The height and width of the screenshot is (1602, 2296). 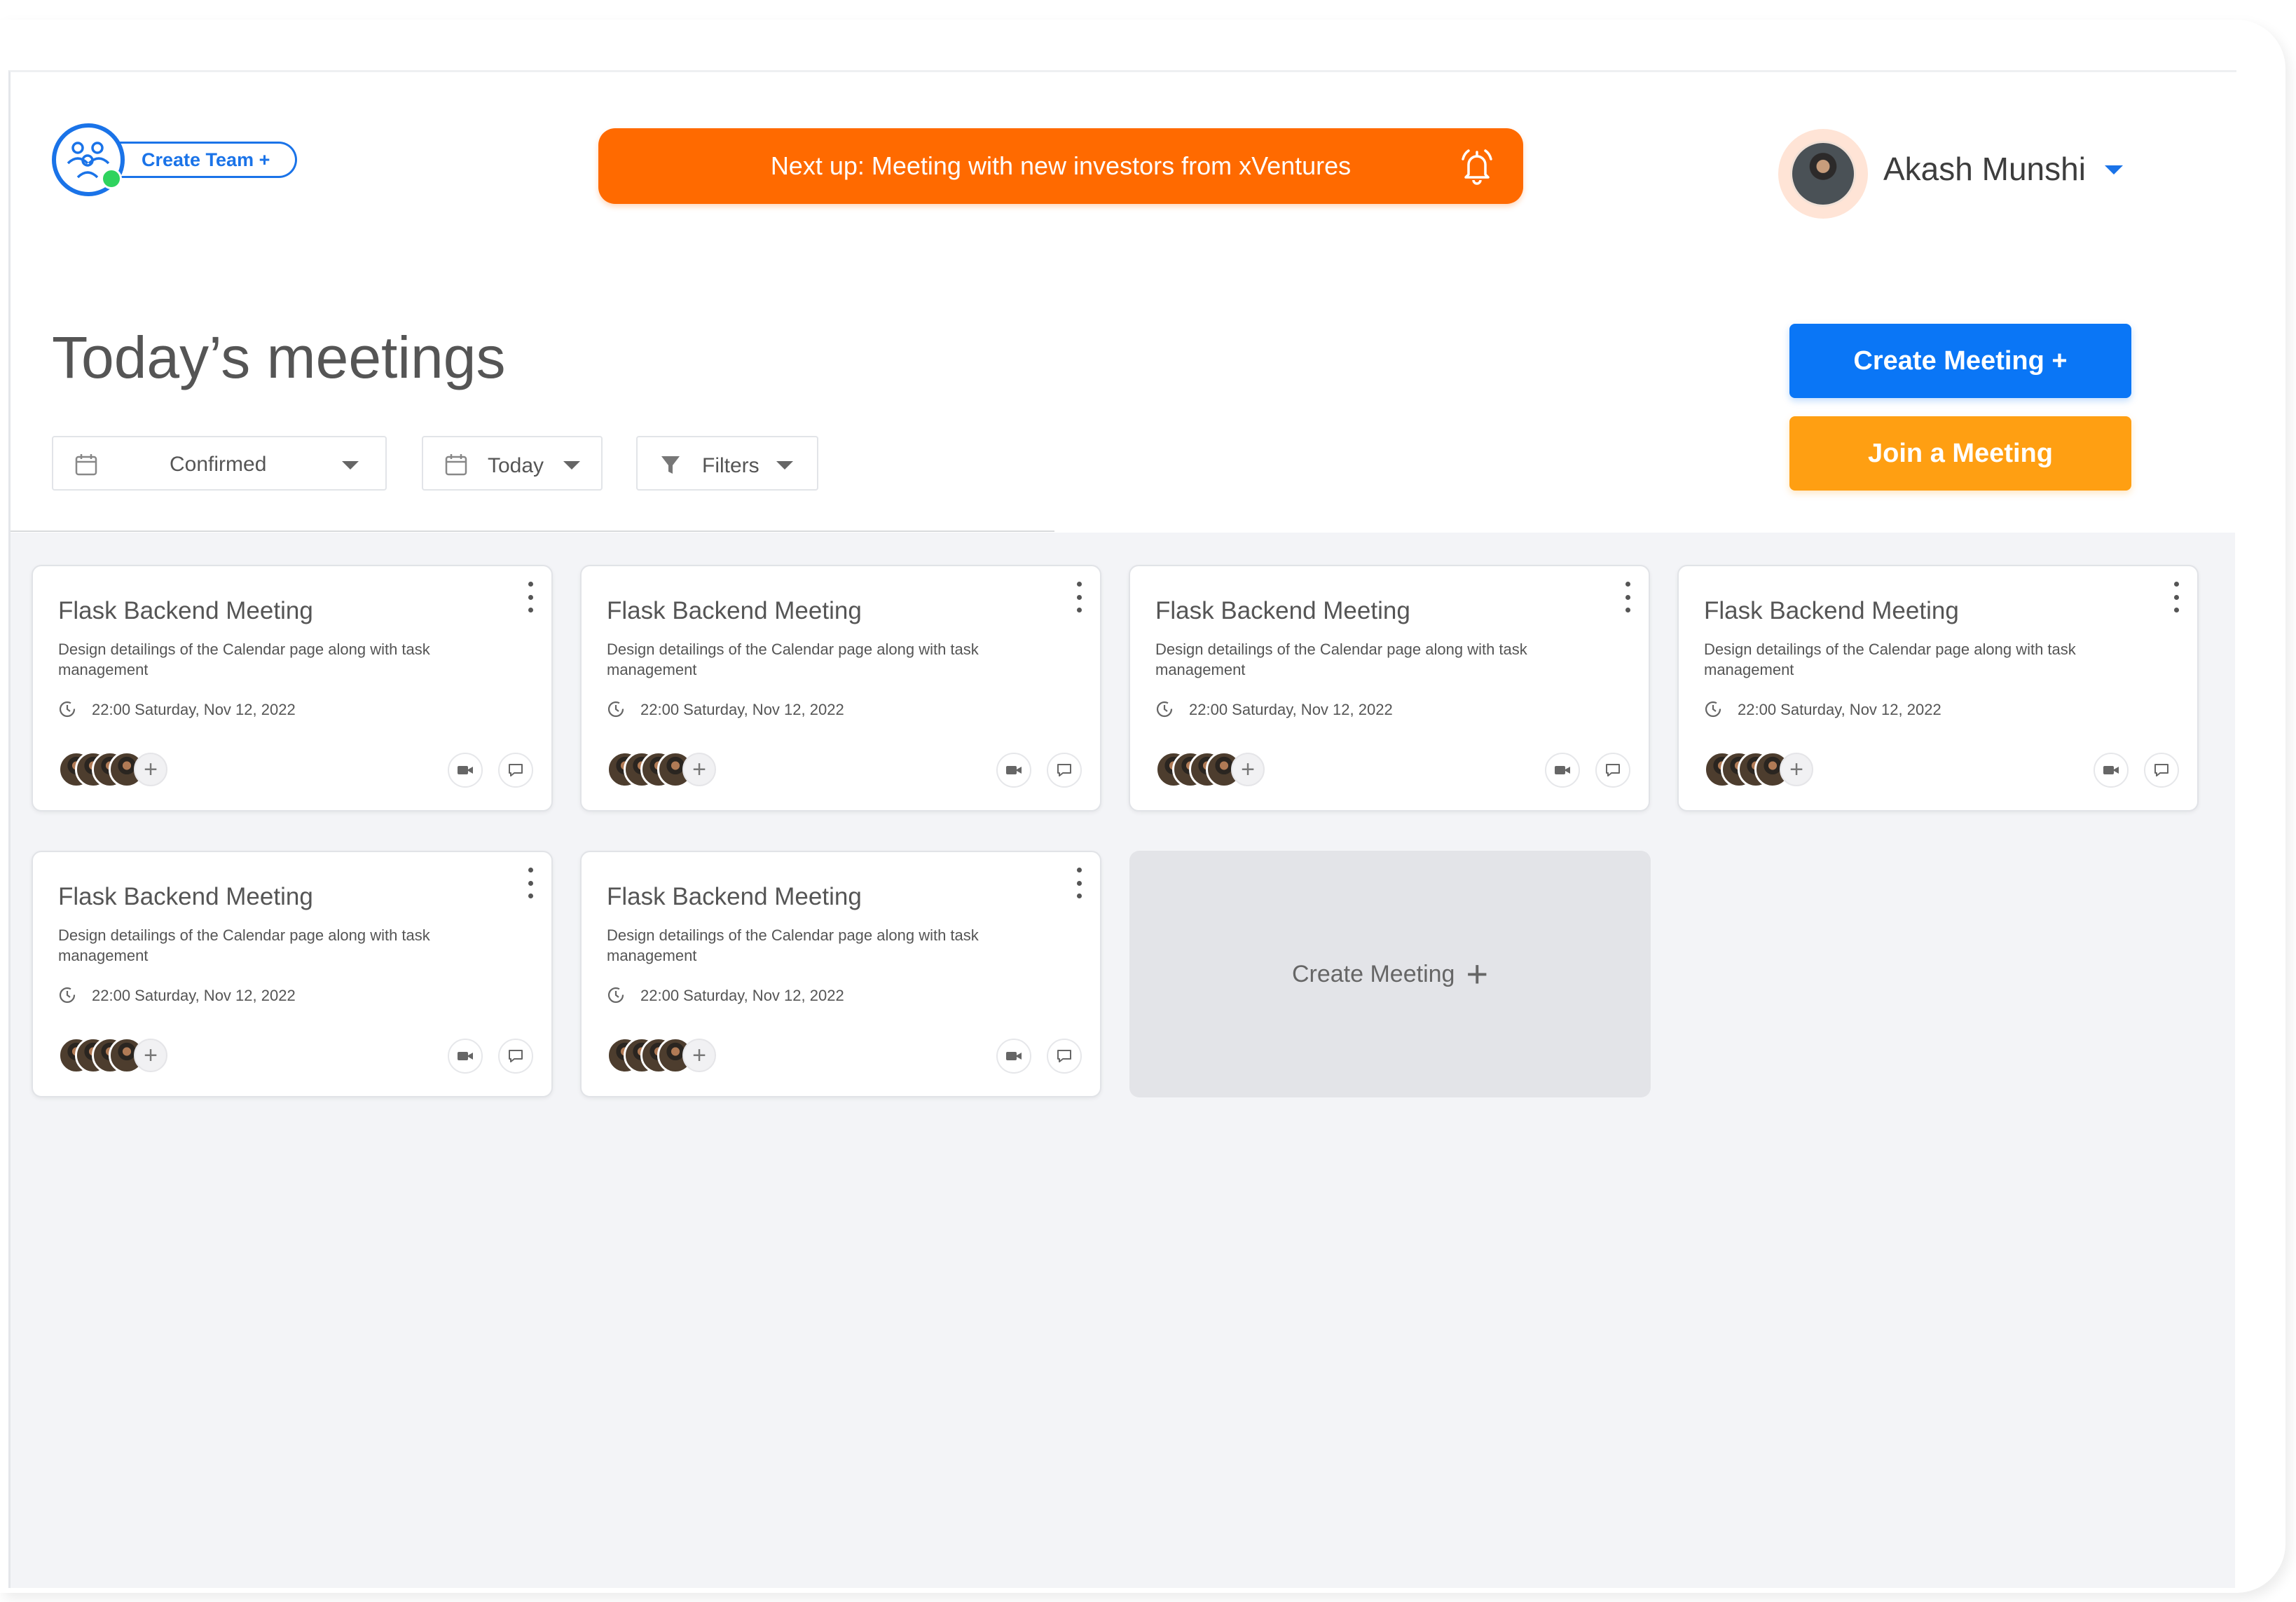 I want to click on user-photo, so click(x=1823, y=174).